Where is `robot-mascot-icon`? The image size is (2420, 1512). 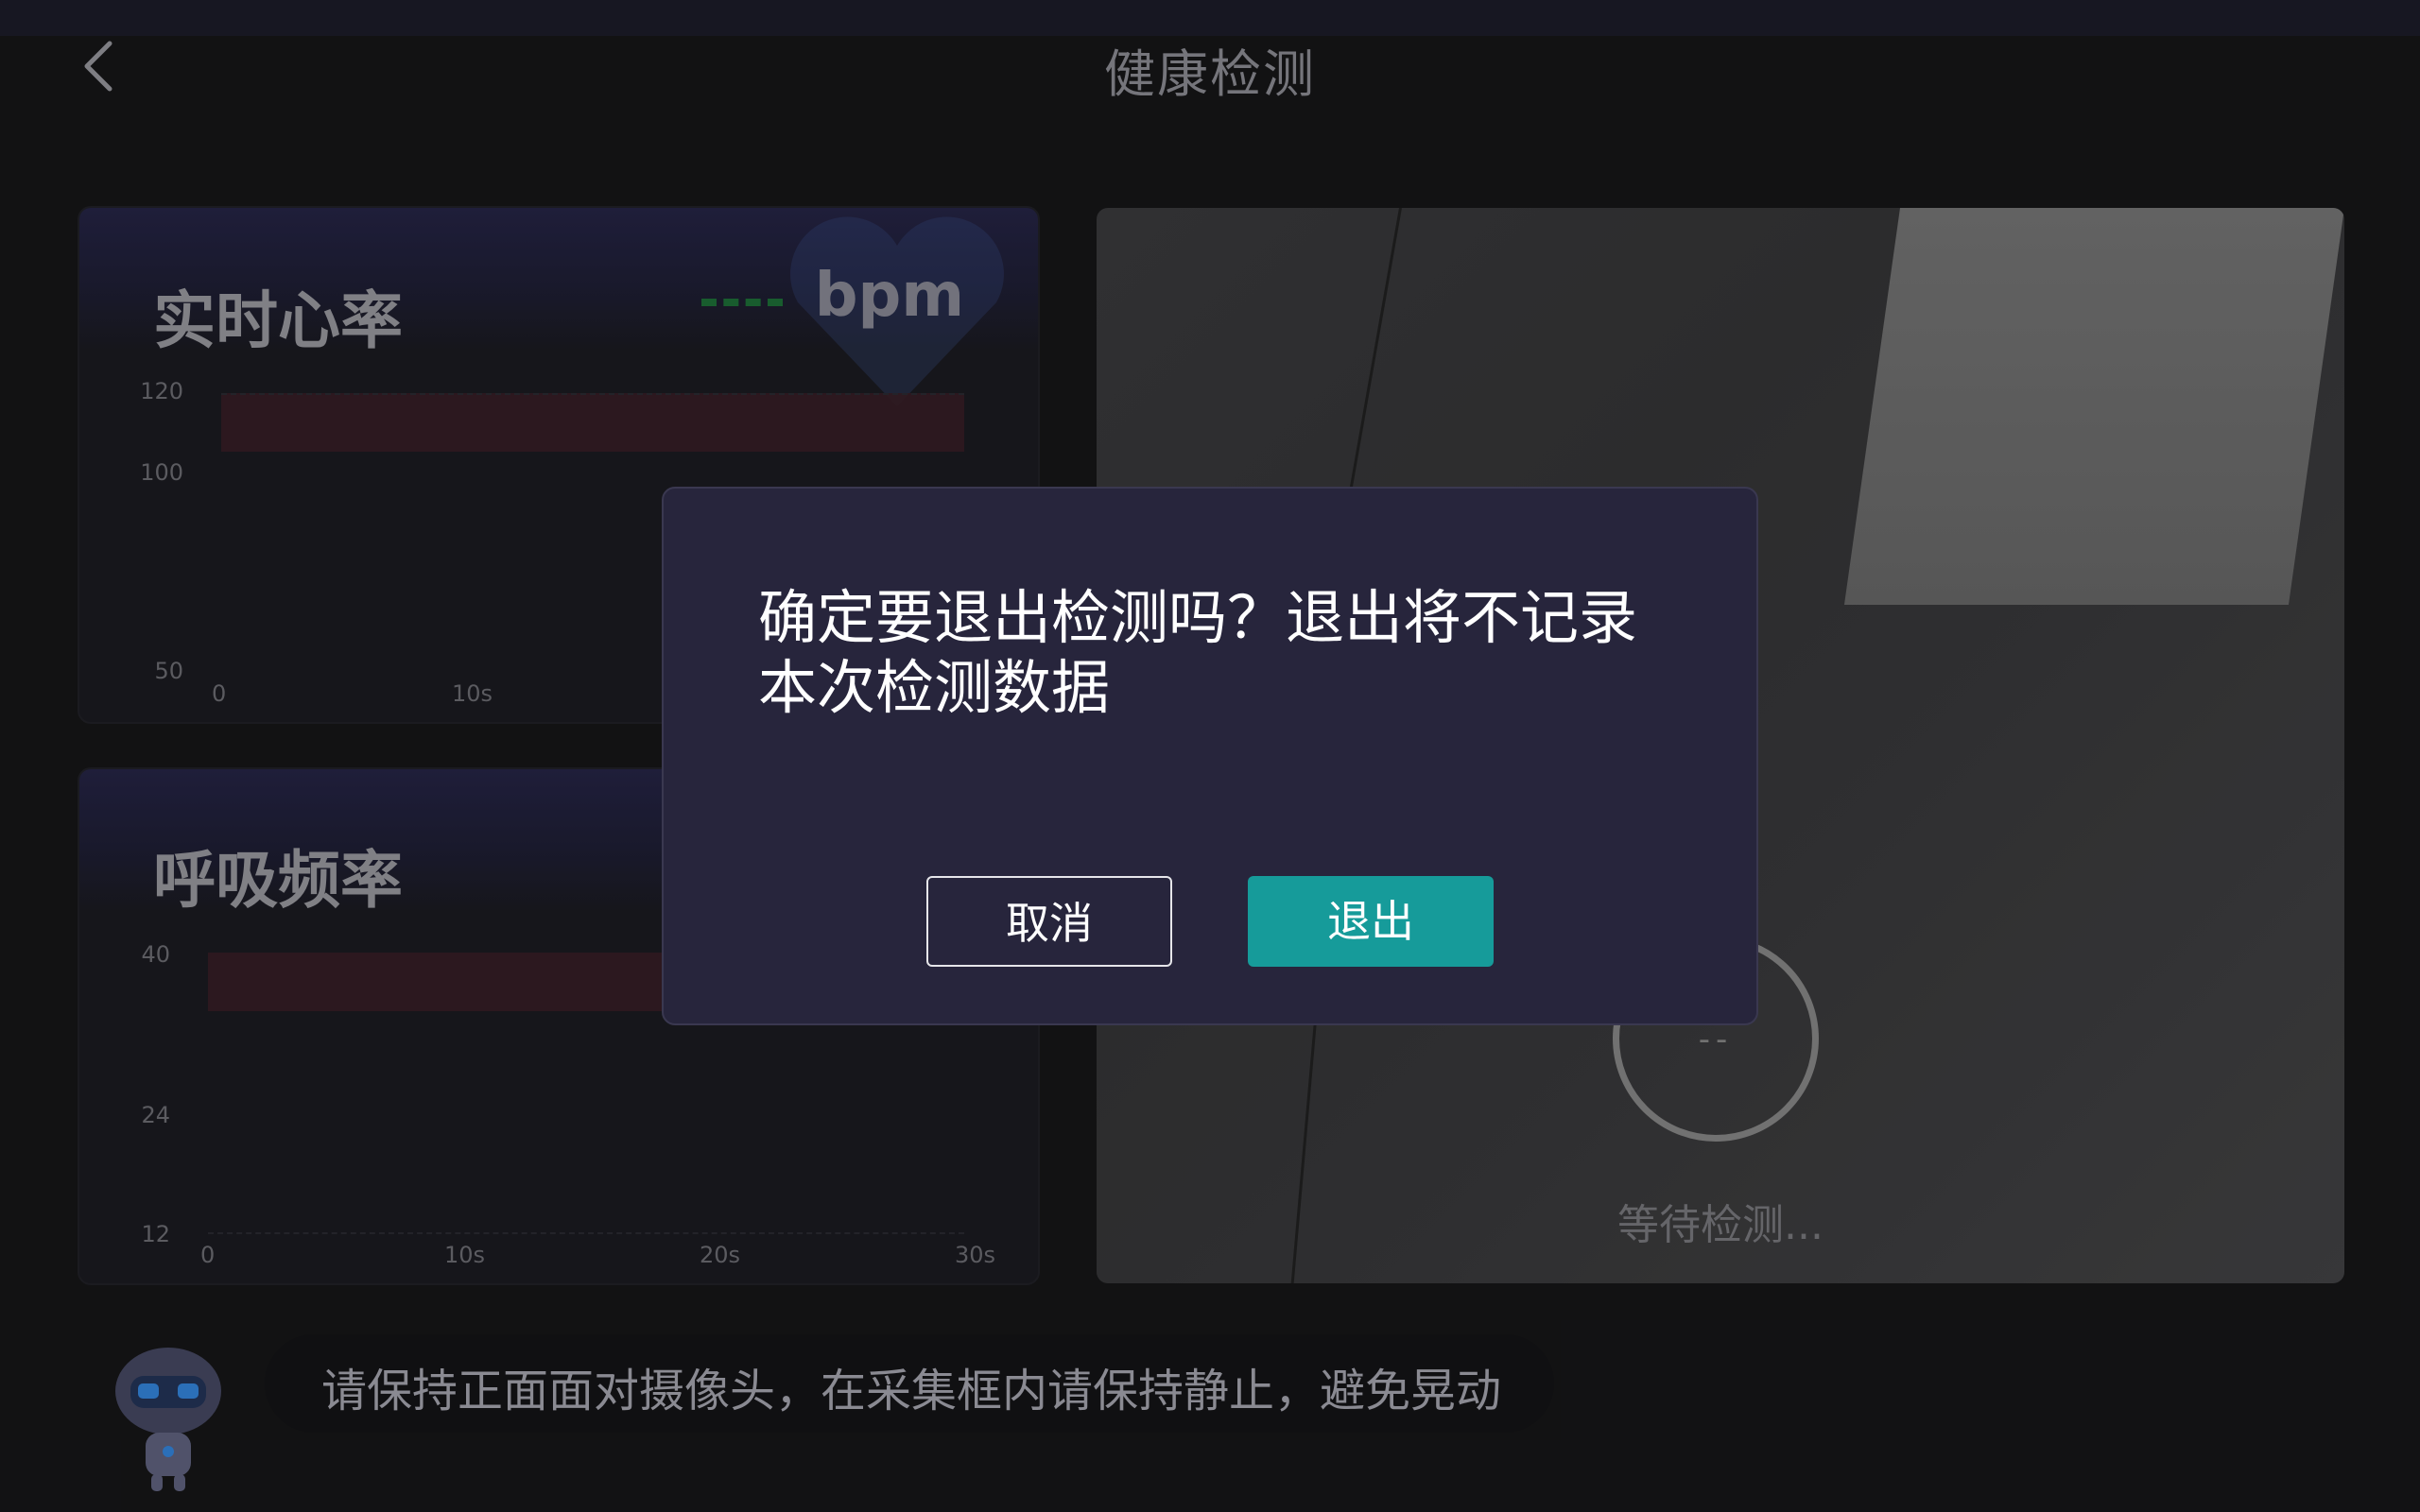 robot-mascot-icon is located at coordinates (168, 1419).